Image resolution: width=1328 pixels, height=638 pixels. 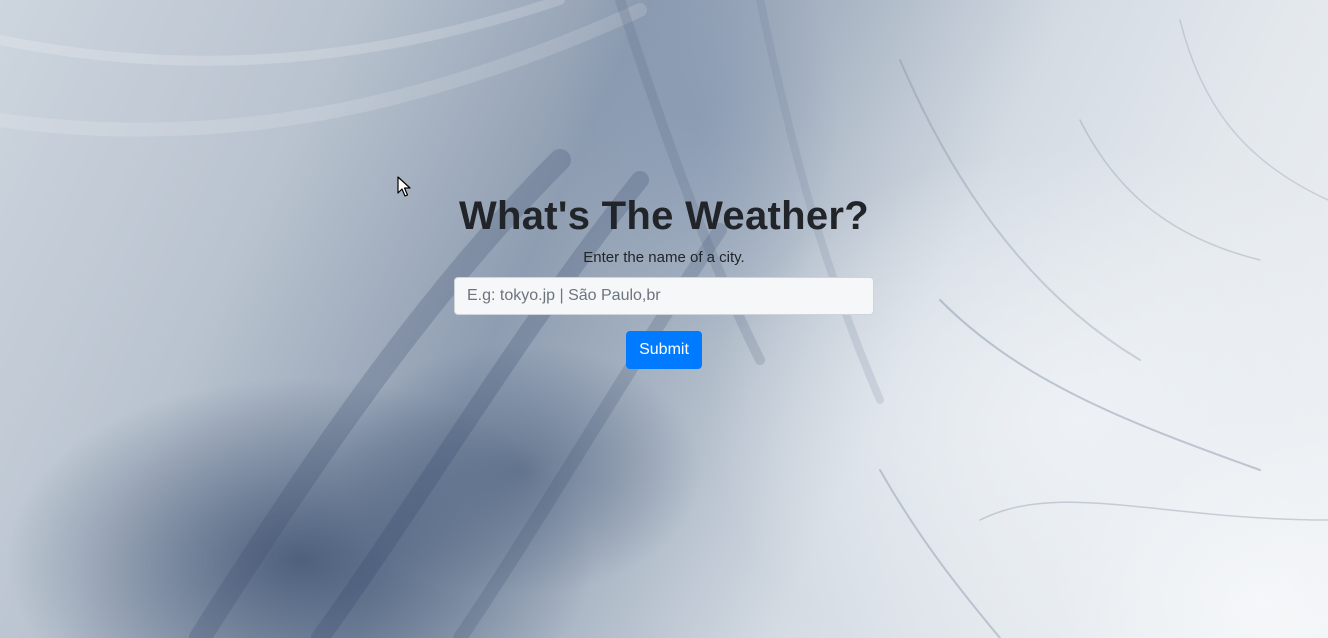 What do you see at coordinates (664, 257) in the screenshot?
I see `page-subtitle: Enter the name of a city.` at bounding box center [664, 257].